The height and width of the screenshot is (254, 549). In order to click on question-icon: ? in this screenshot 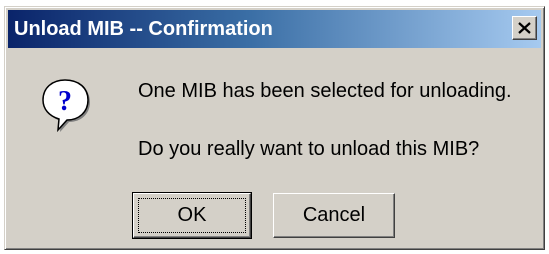, I will do `click(65, 105)`.